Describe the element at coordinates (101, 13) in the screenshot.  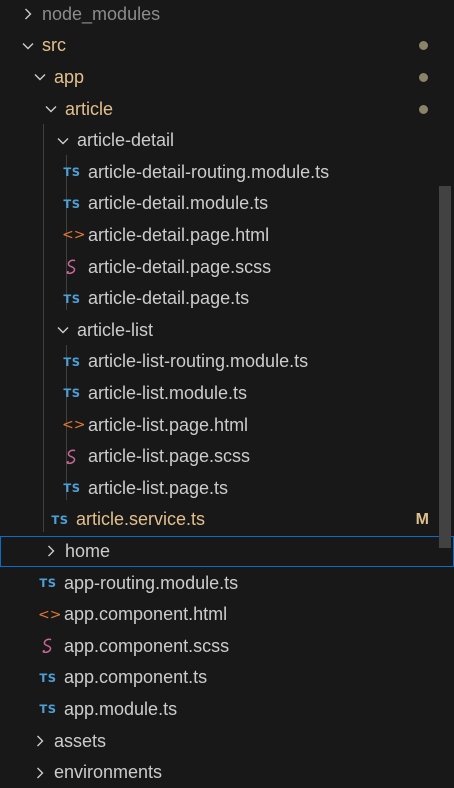
I see `item-label: node_modules` at that location.